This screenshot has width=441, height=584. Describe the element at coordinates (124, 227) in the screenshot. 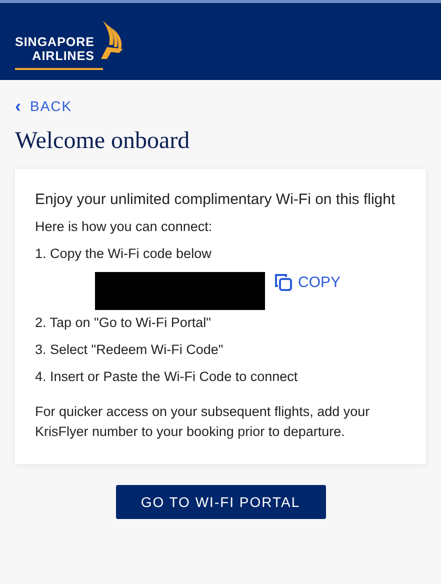

I see `intro-text: Here is how you can connect:` at that location.